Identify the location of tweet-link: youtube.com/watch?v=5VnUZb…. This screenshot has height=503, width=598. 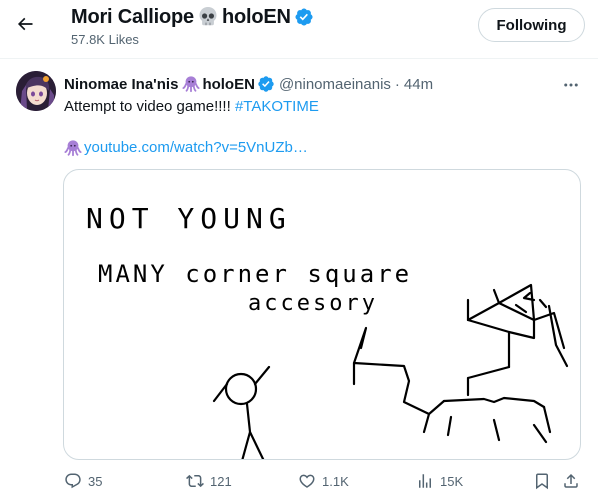
(186, 148).